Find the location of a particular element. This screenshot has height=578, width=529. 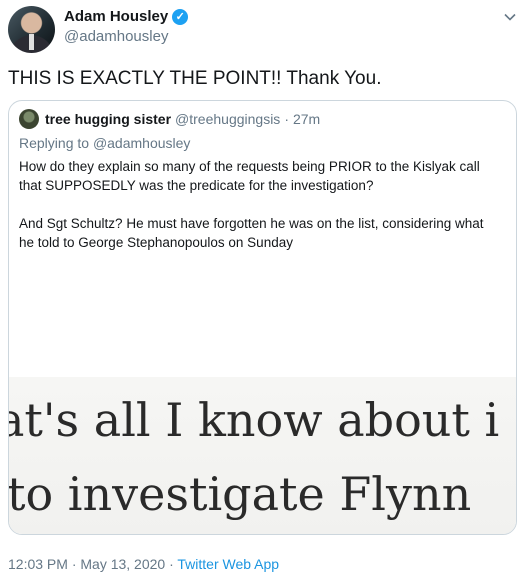

image-text-line-2: to investigate Flynn is located at coordinates (240, 494).